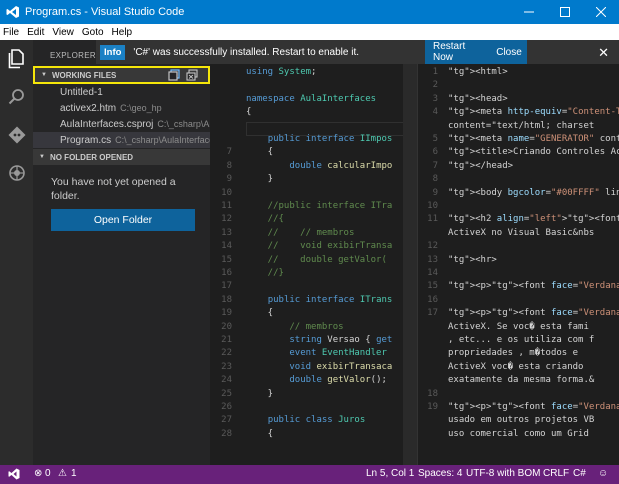 The width and height of the screenshot is (619, 484). I want to click on close-icon, so click(601, 12).